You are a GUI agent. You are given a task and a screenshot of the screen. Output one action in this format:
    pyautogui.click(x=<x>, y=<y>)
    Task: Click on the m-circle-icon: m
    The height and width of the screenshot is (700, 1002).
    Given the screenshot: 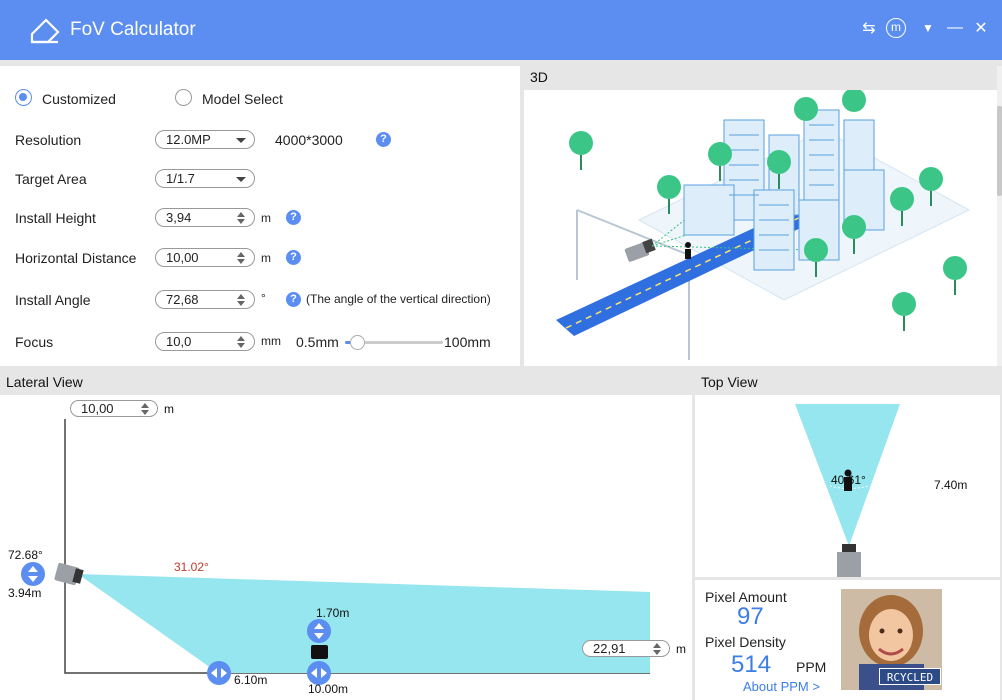 What is the action you would take?
    pyautogui.click(x=896, y=28)
    